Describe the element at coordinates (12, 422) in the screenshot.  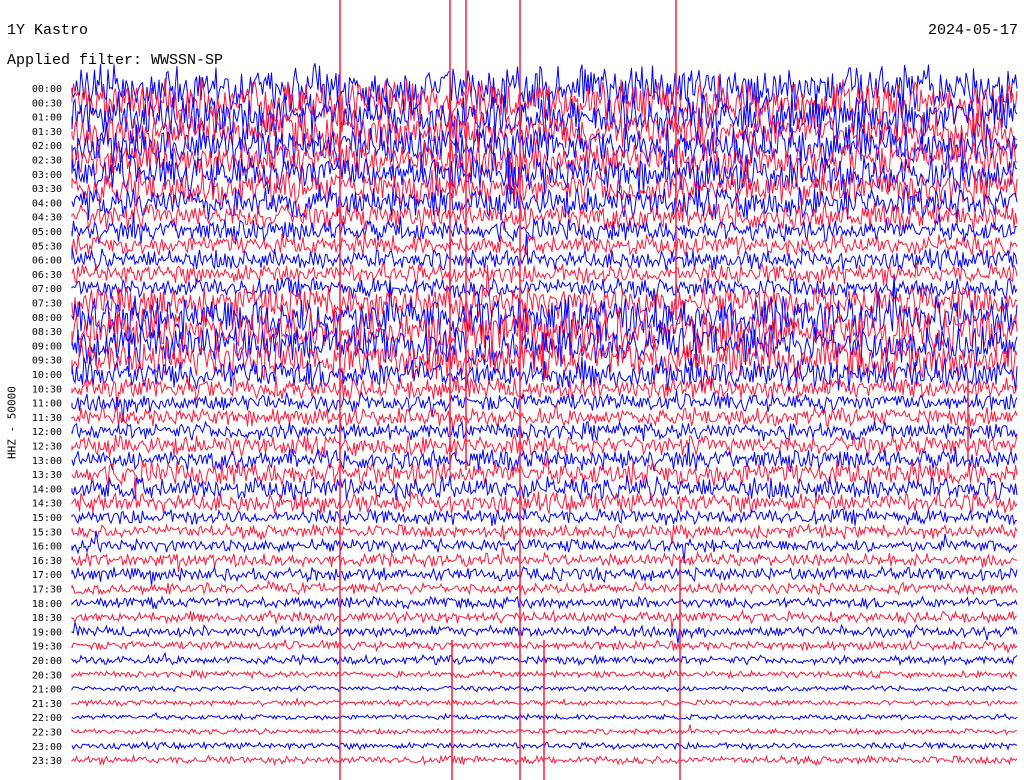
I see `channel-axis-label: HHZ - 50000` at that location.